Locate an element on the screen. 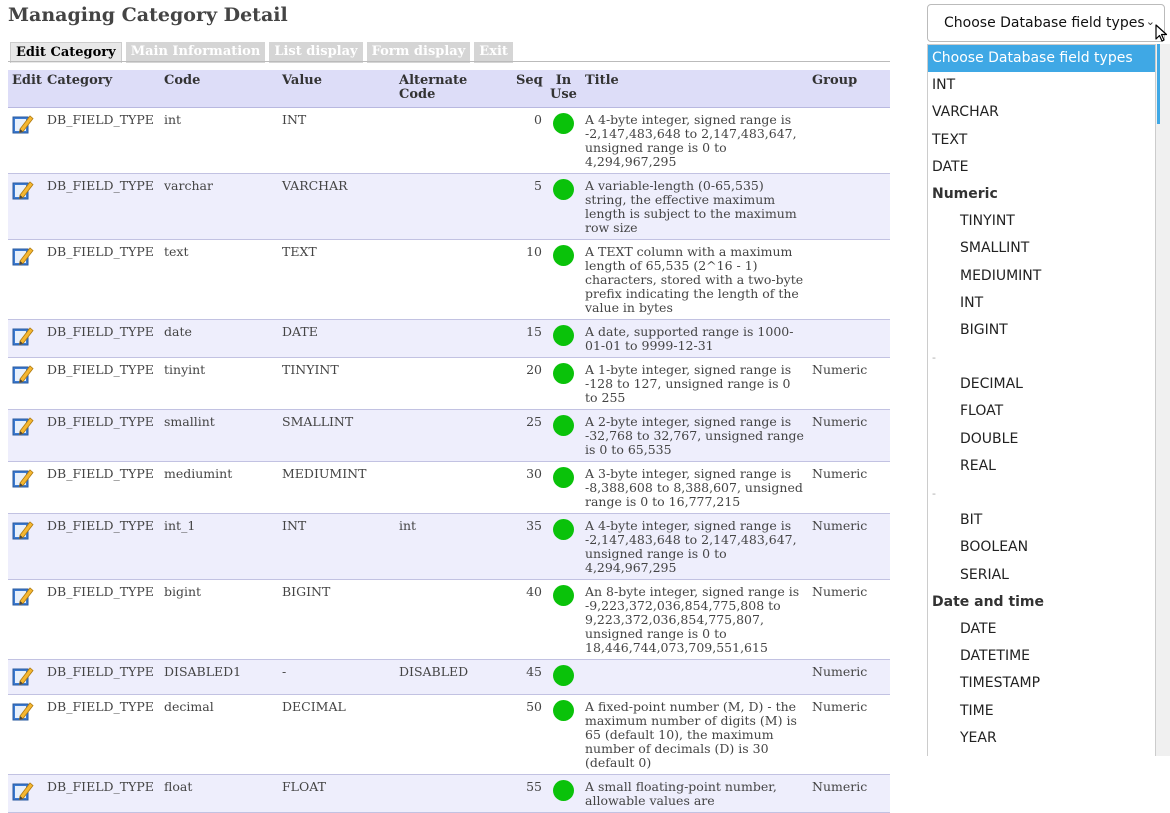  value-cell: MEDIUMINT is located at coordinates (336, 487).